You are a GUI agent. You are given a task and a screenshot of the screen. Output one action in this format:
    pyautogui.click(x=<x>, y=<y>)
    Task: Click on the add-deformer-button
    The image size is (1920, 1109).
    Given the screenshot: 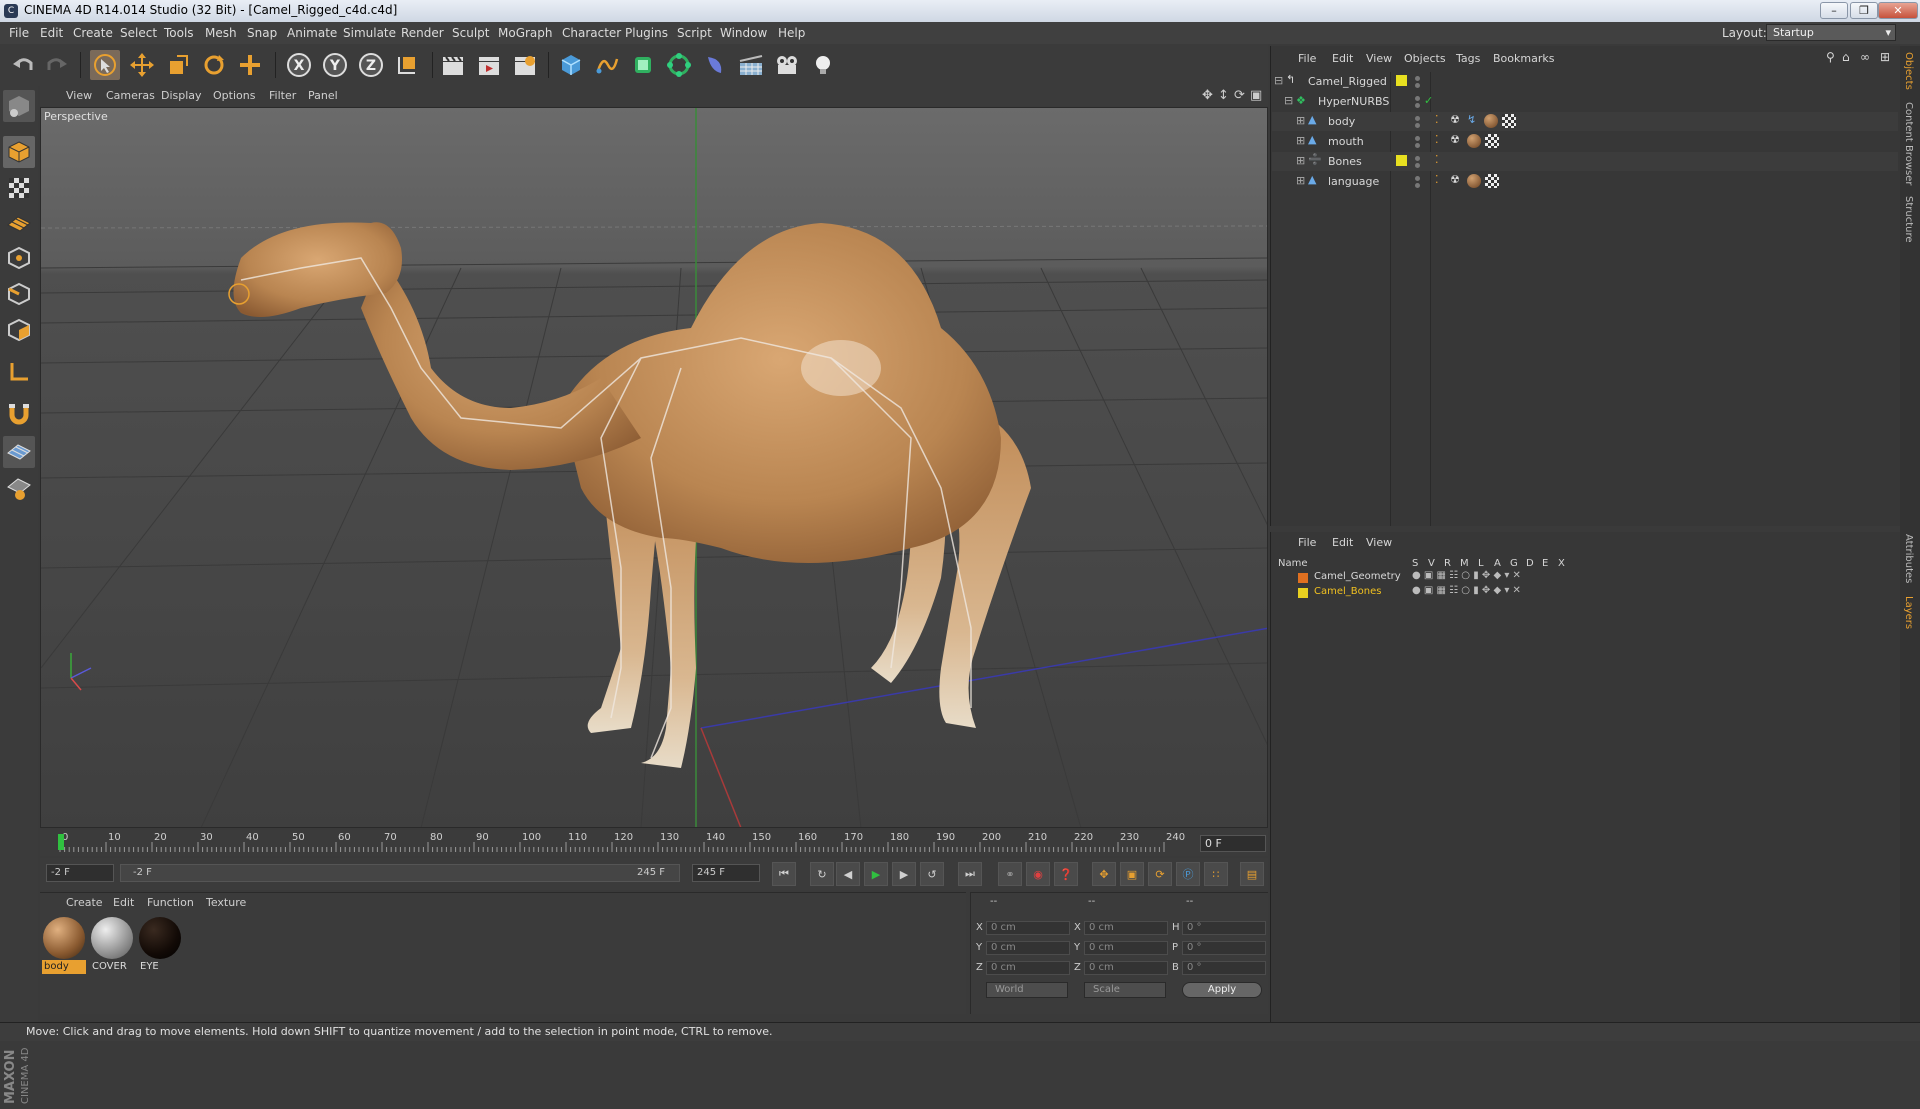 What is the action you would take?
    pyautogui.click(x=715, y=65)
    